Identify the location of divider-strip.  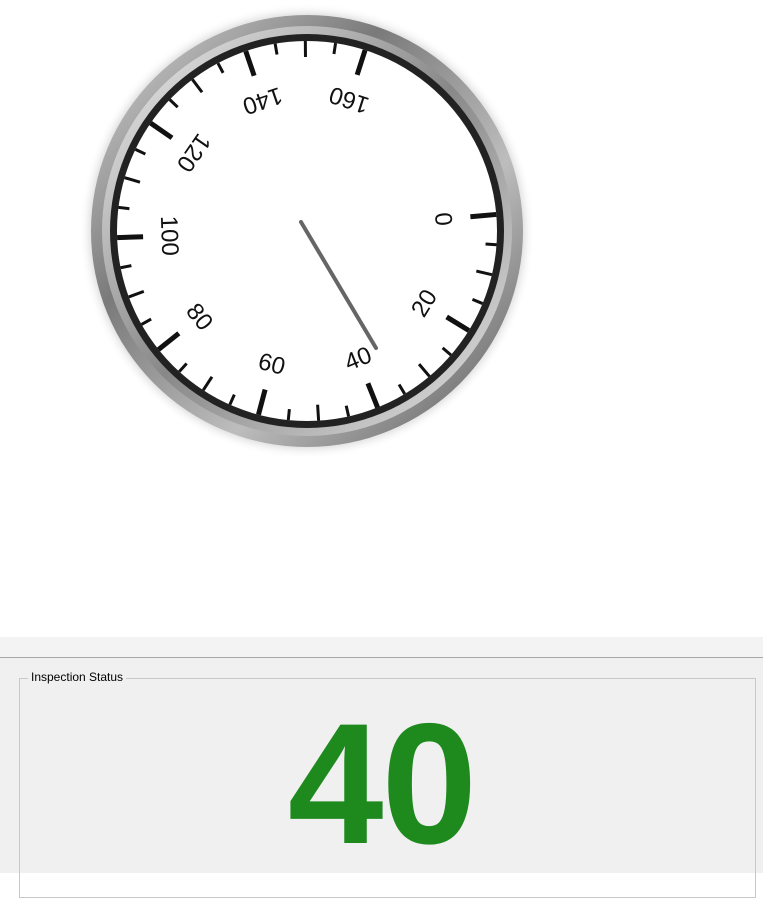
(381, 647).